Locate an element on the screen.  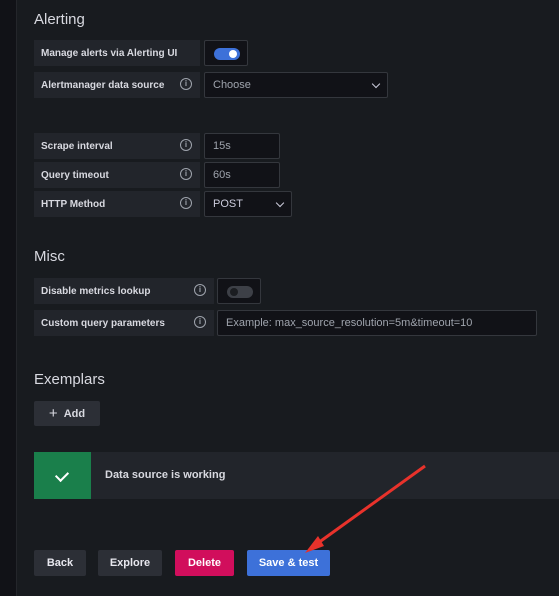
disable-metrics-lookup-toggle-container is located at coordinates (239, 291).